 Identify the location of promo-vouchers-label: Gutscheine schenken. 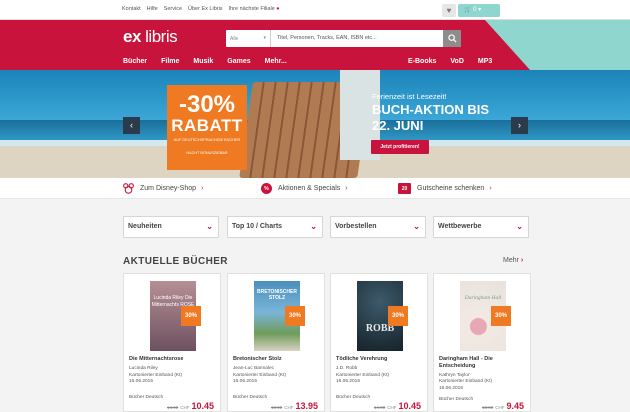
(451, 188).